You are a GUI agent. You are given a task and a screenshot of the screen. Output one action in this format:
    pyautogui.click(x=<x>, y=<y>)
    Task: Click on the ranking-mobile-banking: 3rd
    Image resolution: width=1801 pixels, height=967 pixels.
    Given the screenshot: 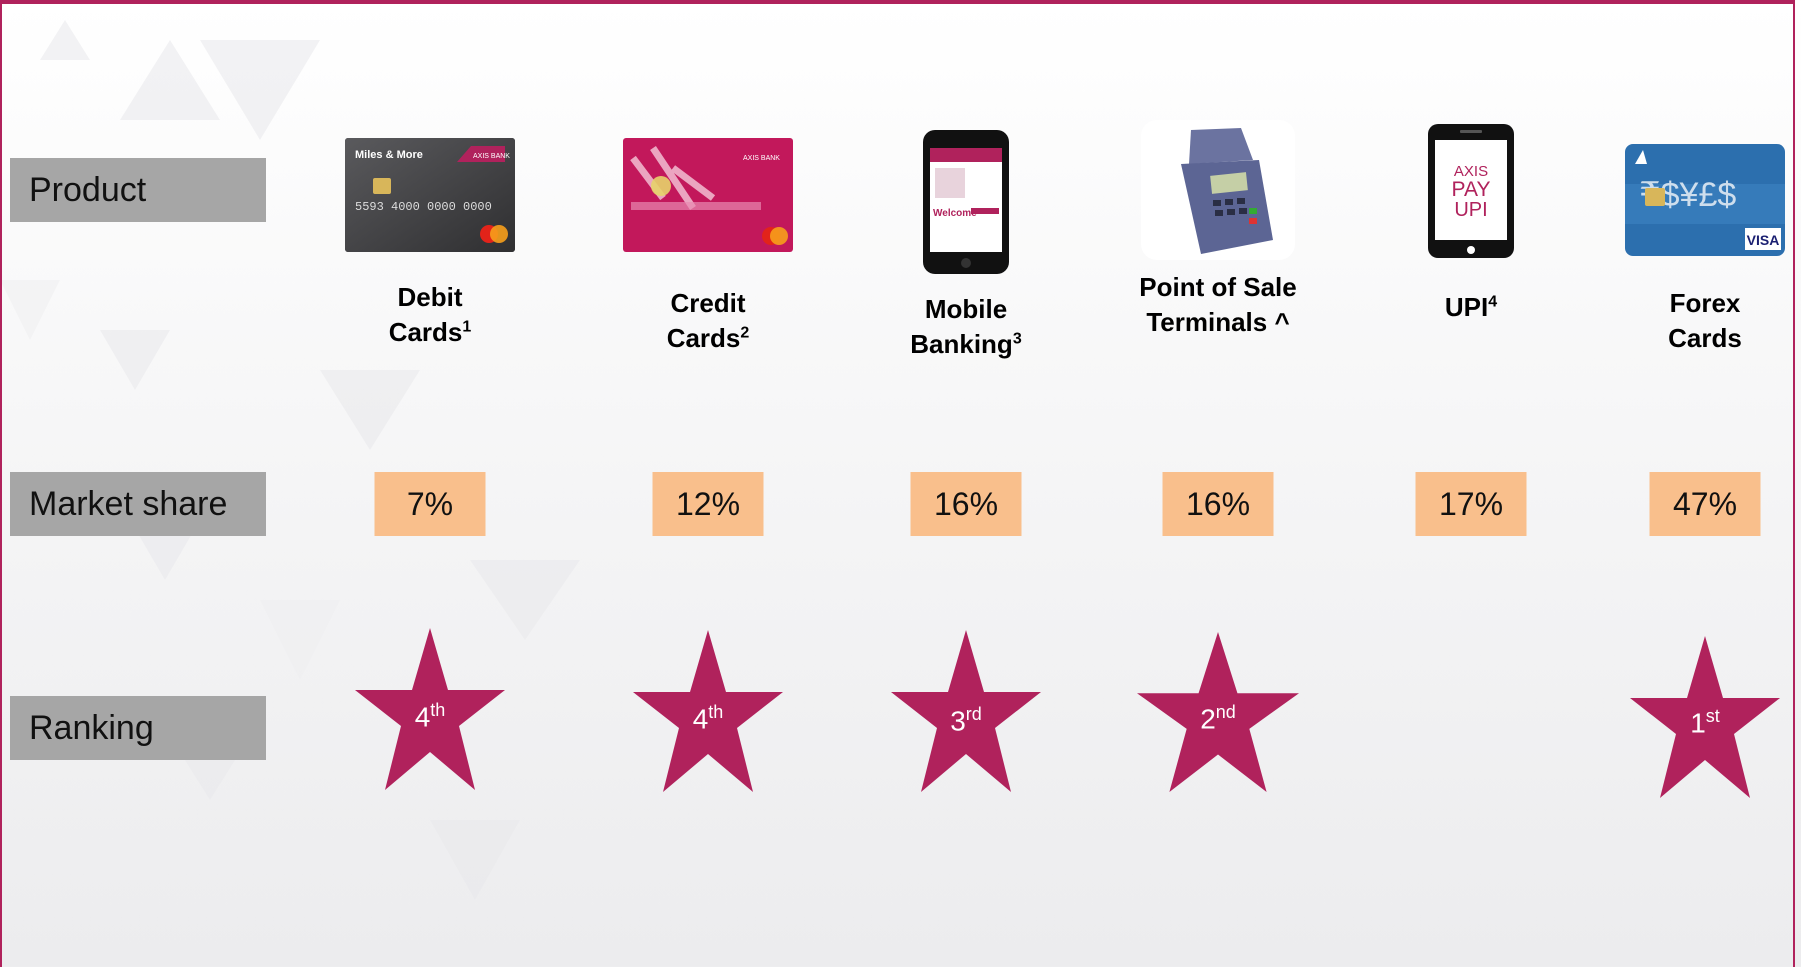 What is the action you would take?
    pyautogui.click(x=966, y=720)
    